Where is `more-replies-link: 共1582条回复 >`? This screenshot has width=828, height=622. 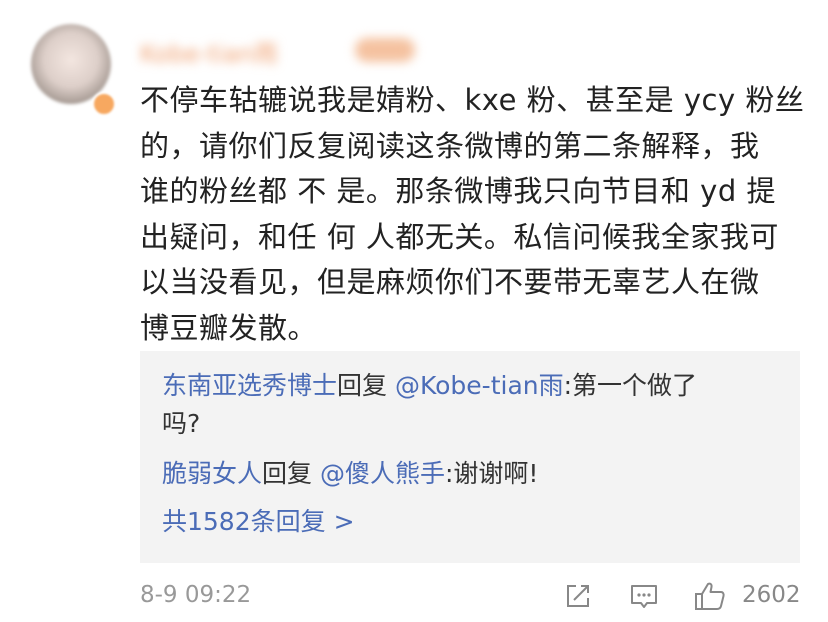
more-replies-link: 共1582条回复 > is located at coordinates (258, 522).